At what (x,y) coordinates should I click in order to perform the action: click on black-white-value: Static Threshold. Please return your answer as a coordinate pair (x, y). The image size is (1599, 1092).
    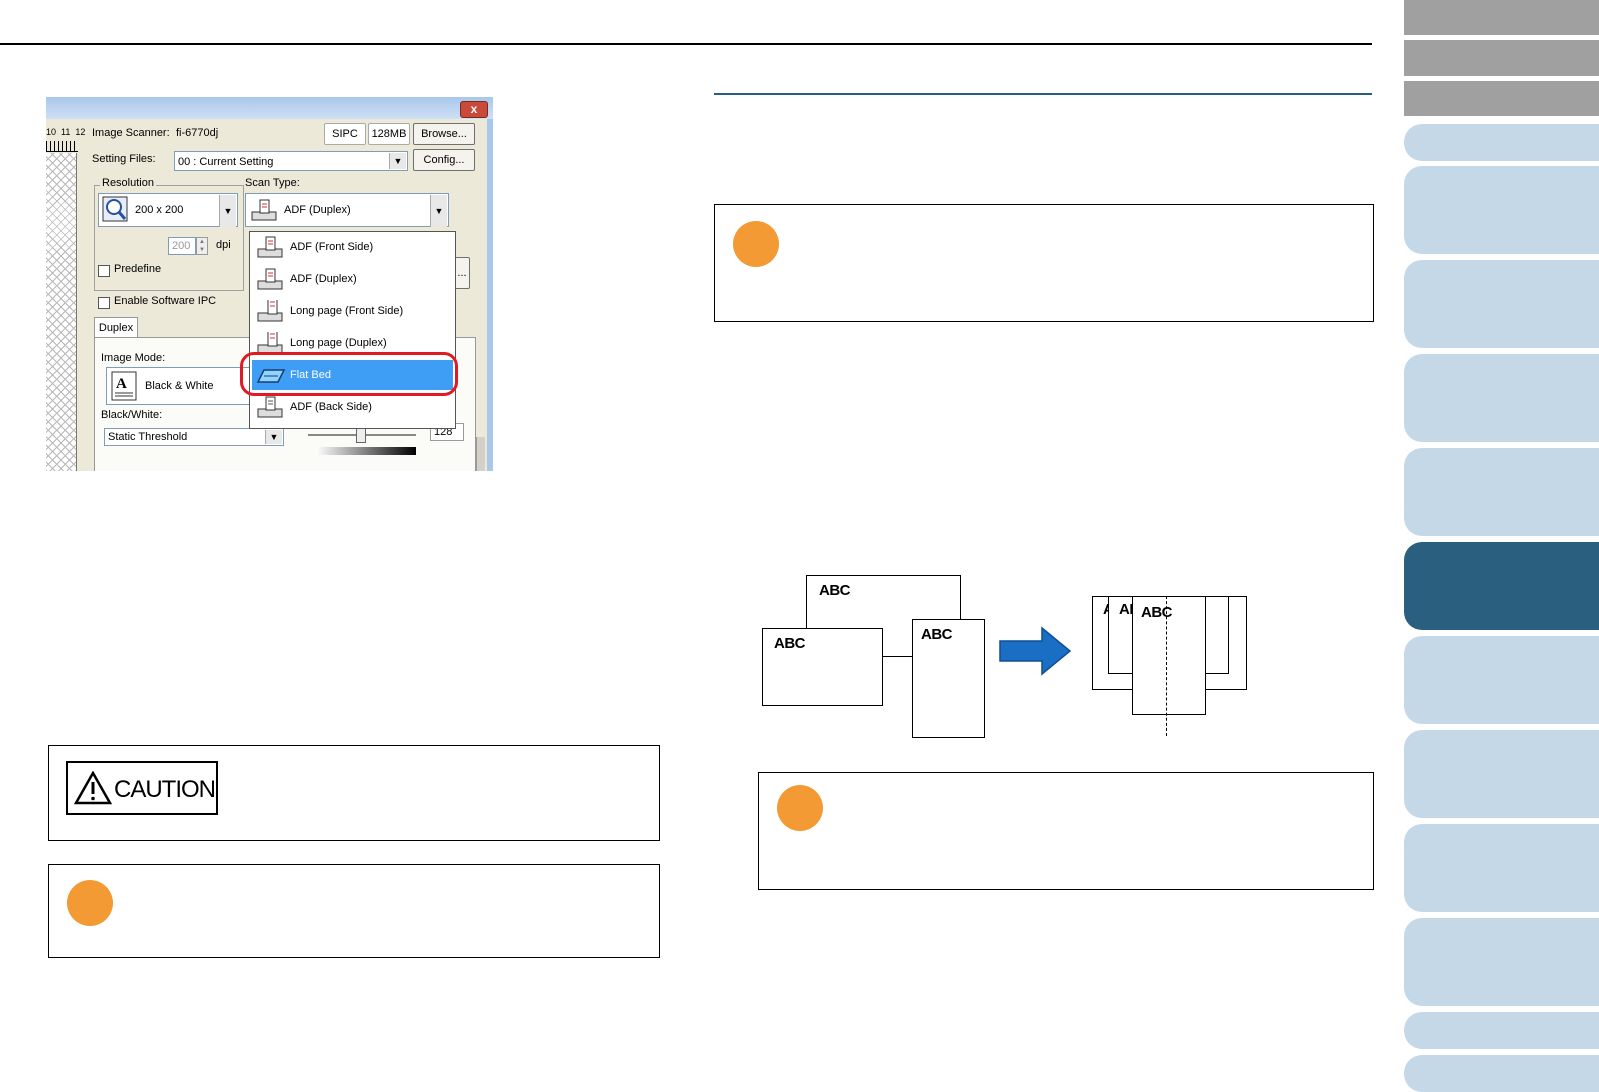
    Looking at the image, I should click on (148, 437).